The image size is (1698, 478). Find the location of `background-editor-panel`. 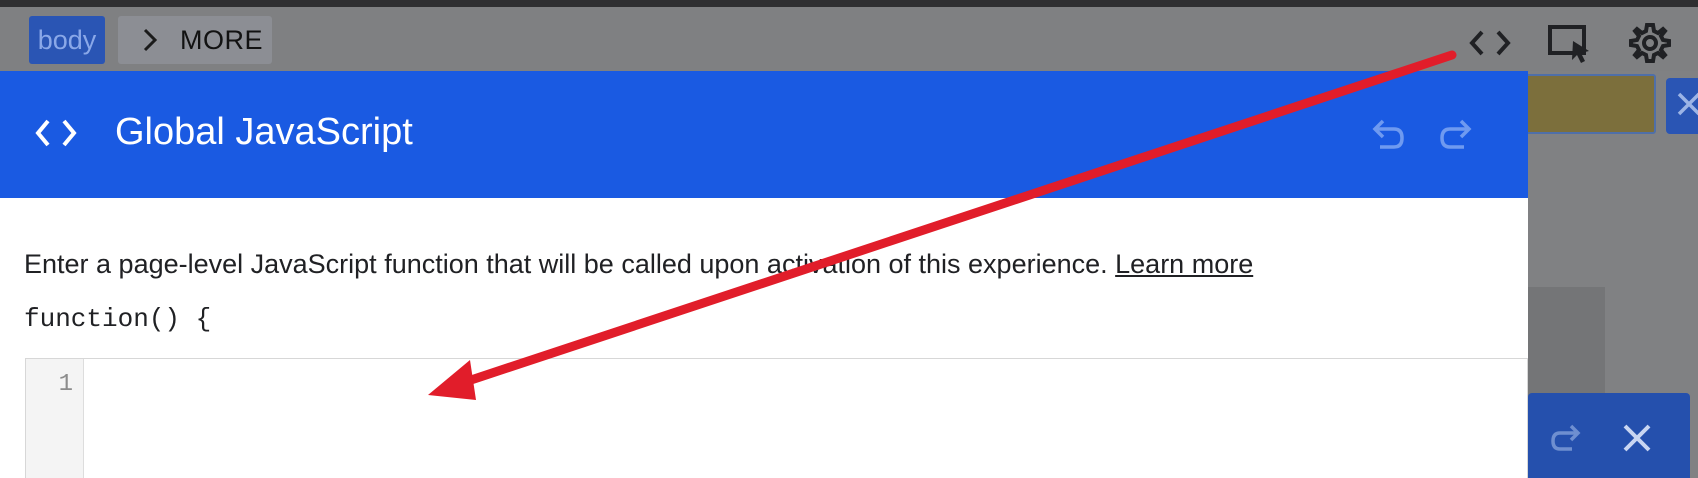

background-editor-panel is located at coordinates (1609, 435).